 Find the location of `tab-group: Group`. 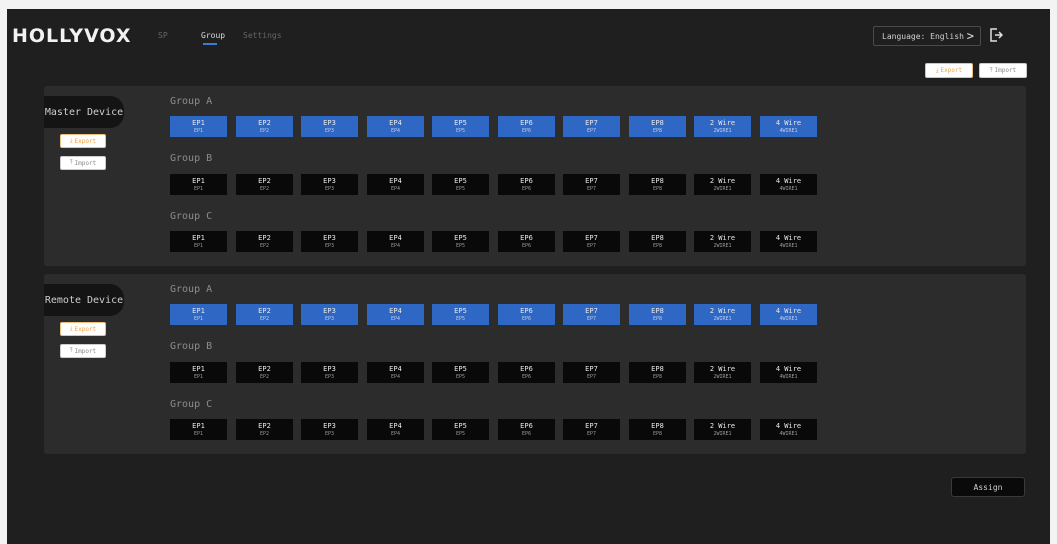

tab-group: Group is located at coordinates (213, 35).